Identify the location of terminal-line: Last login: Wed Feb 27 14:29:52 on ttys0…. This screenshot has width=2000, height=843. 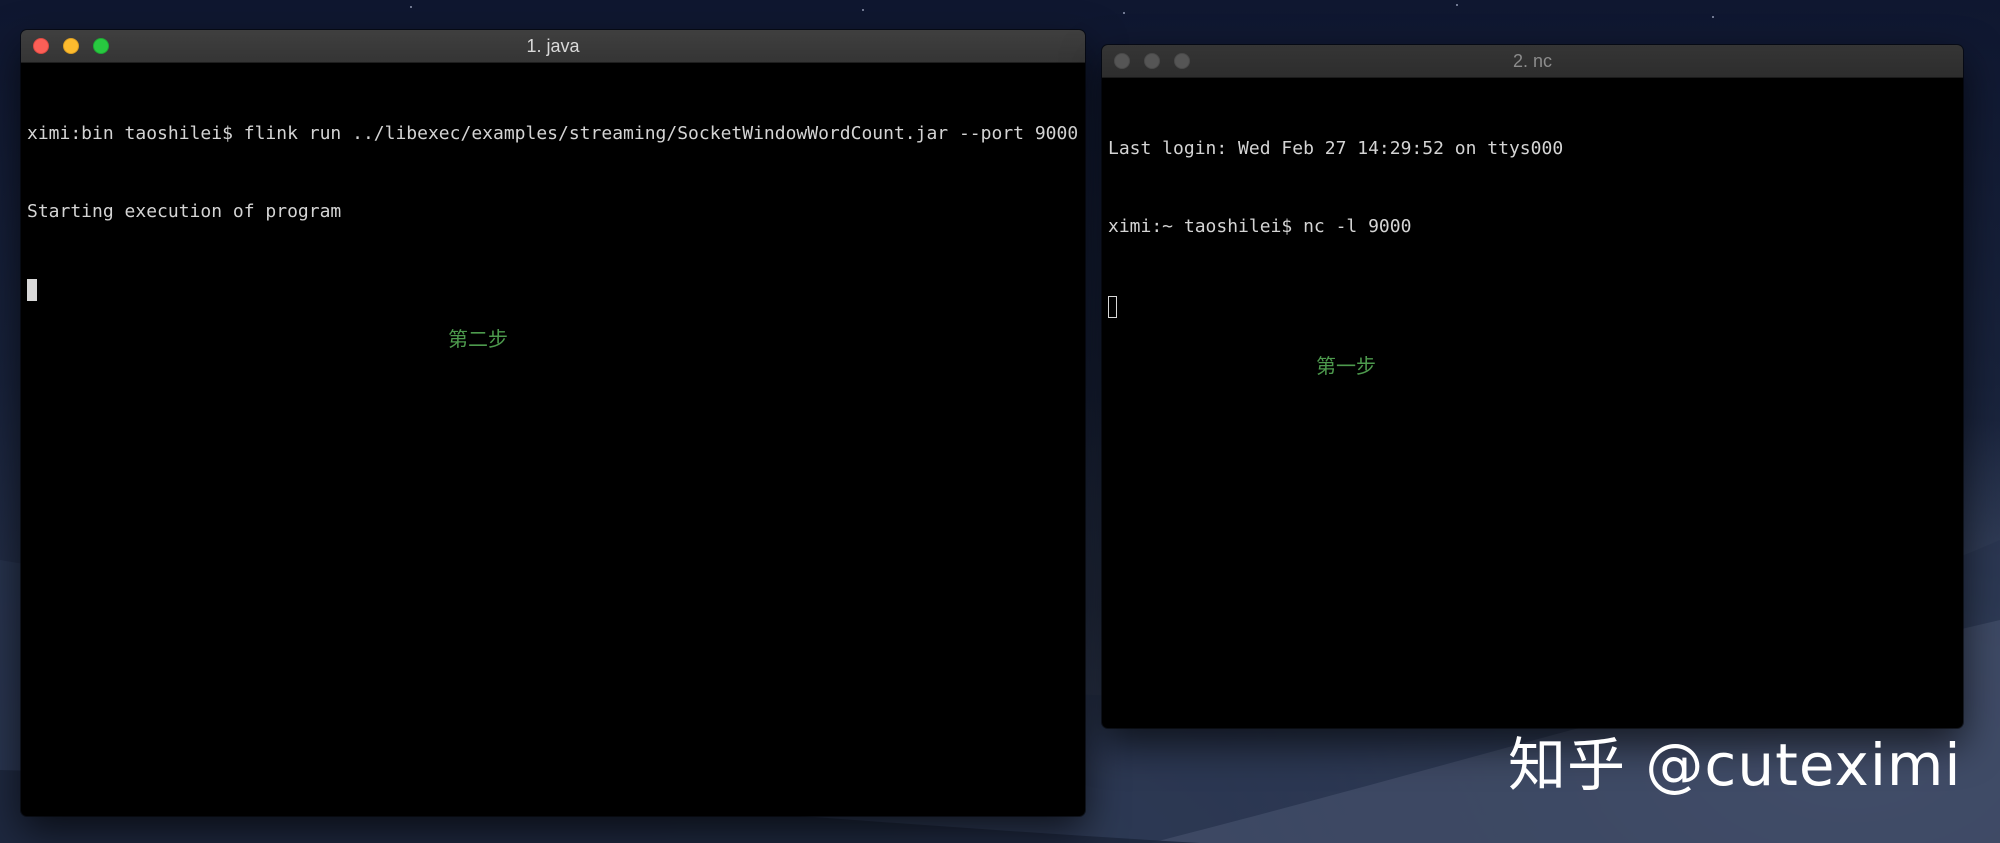
(1336, 148).